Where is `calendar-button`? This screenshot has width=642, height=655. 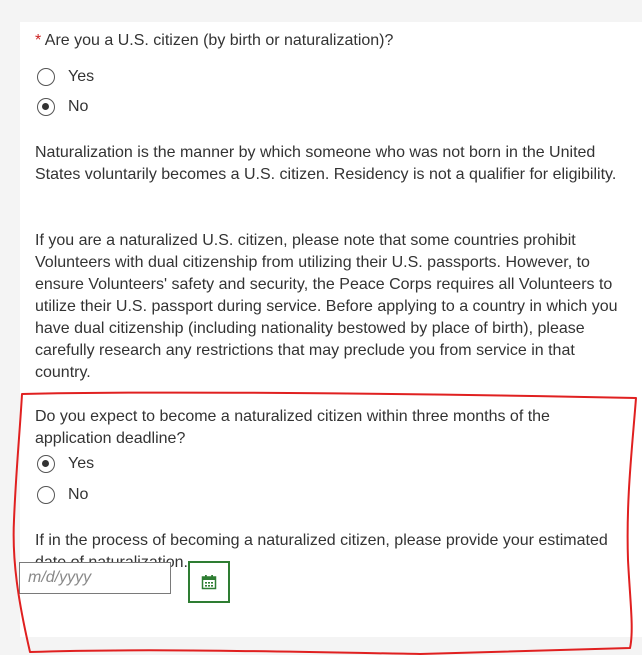
calendar-button is located at coordinates (209, 582).